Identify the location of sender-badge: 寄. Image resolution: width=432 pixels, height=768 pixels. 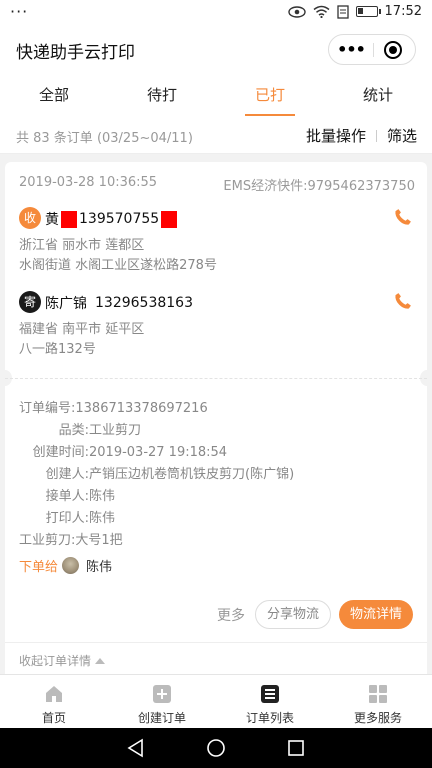
(30, 302).